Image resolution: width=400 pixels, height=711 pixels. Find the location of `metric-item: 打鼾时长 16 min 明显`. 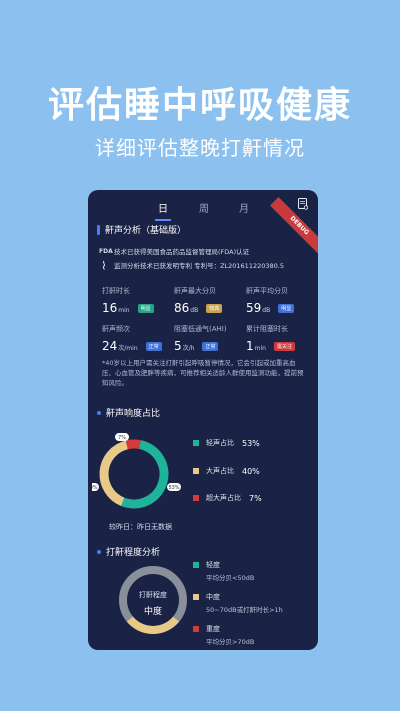

metric-item: 打鼾时长 16 min 明显 is located at coordinates (128, 300).